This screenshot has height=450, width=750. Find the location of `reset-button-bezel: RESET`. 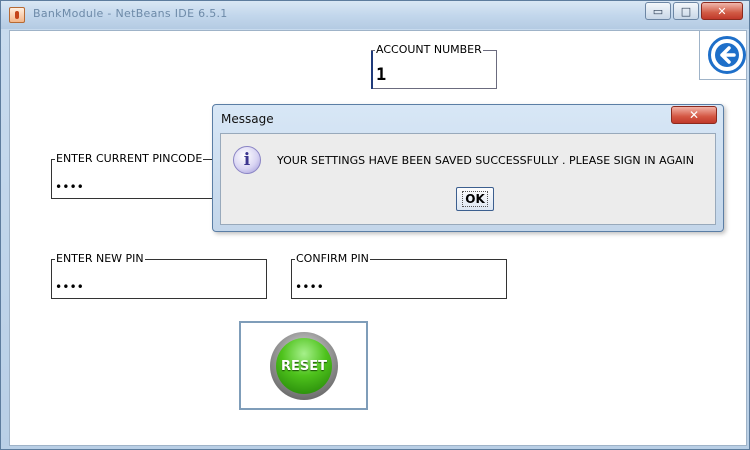

reset-button-bezel: RESET is located at coordinates (304, 366).